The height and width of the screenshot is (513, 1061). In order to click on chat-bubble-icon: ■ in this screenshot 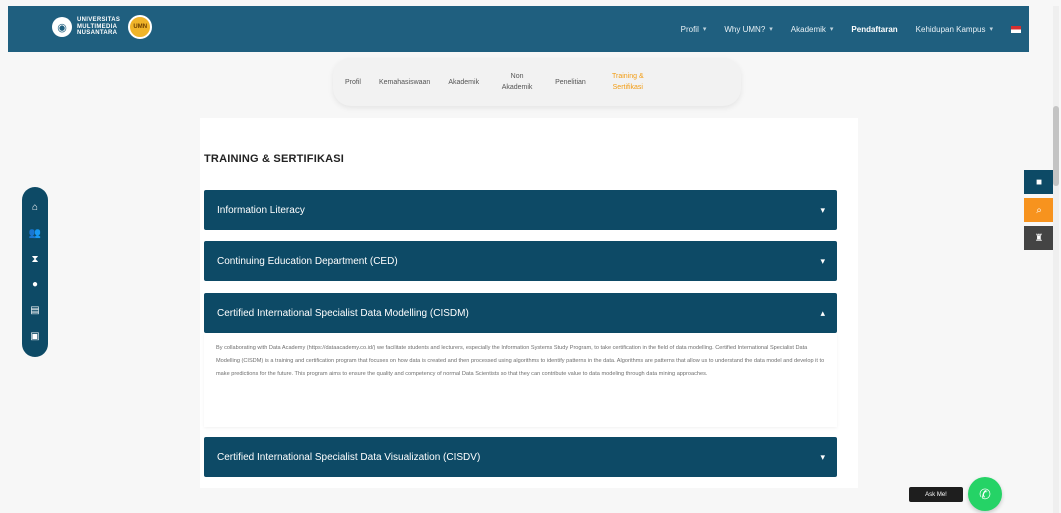, I will do `click(1039, 182)`.